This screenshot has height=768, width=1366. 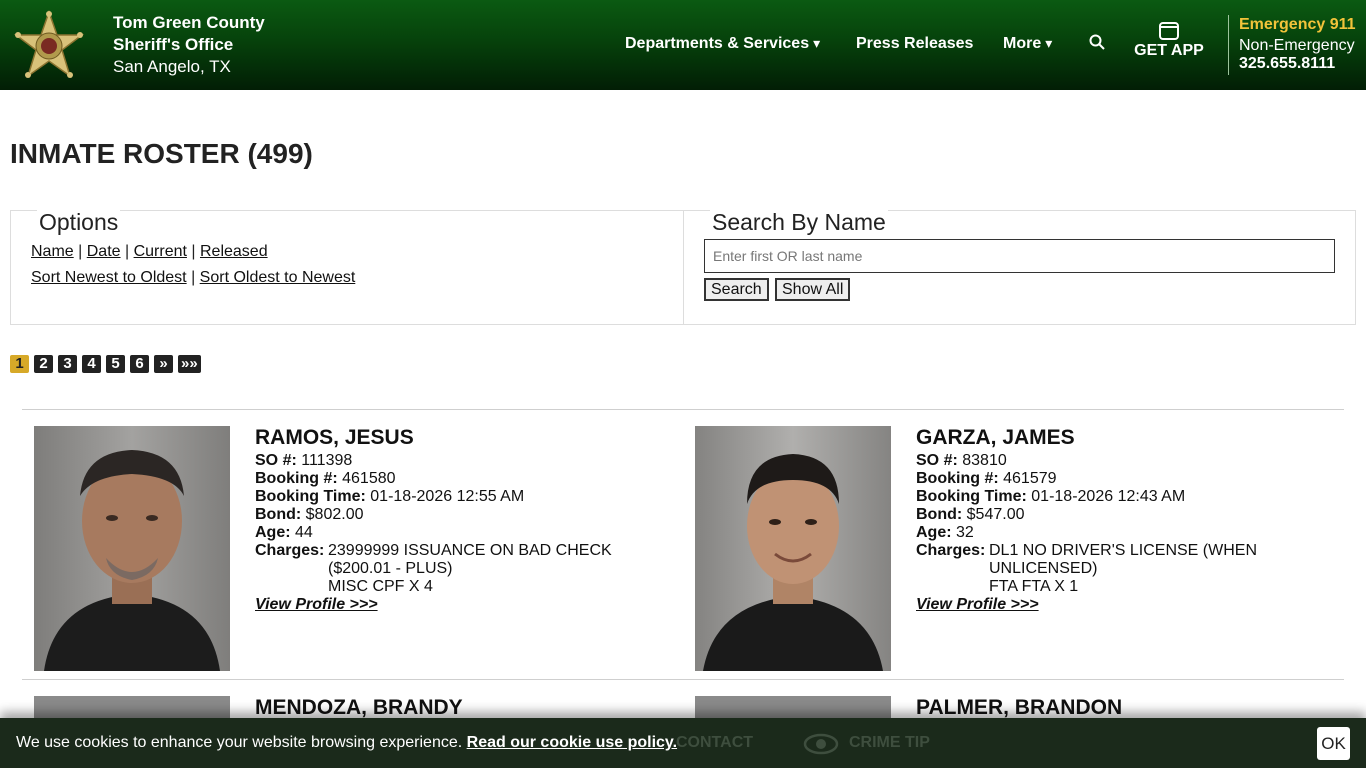 What do you see at coordinates (189, 22) in the screenshot?
I see `org-name-line1: Tom Green County` at bounding box center [189, 22].